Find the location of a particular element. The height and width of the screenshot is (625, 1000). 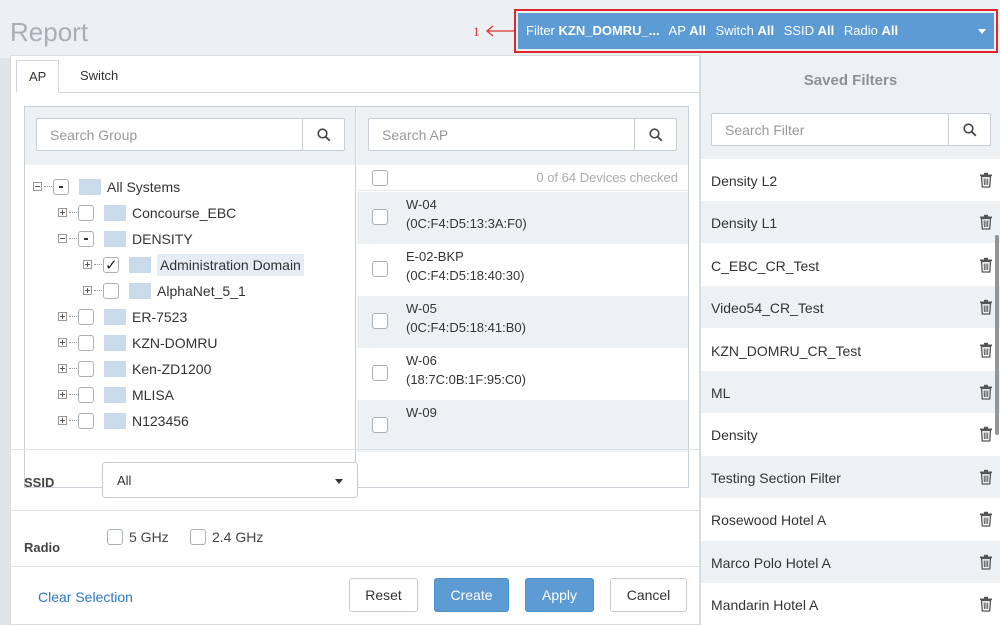

ap-search-button is located at coordinates (655, 134).